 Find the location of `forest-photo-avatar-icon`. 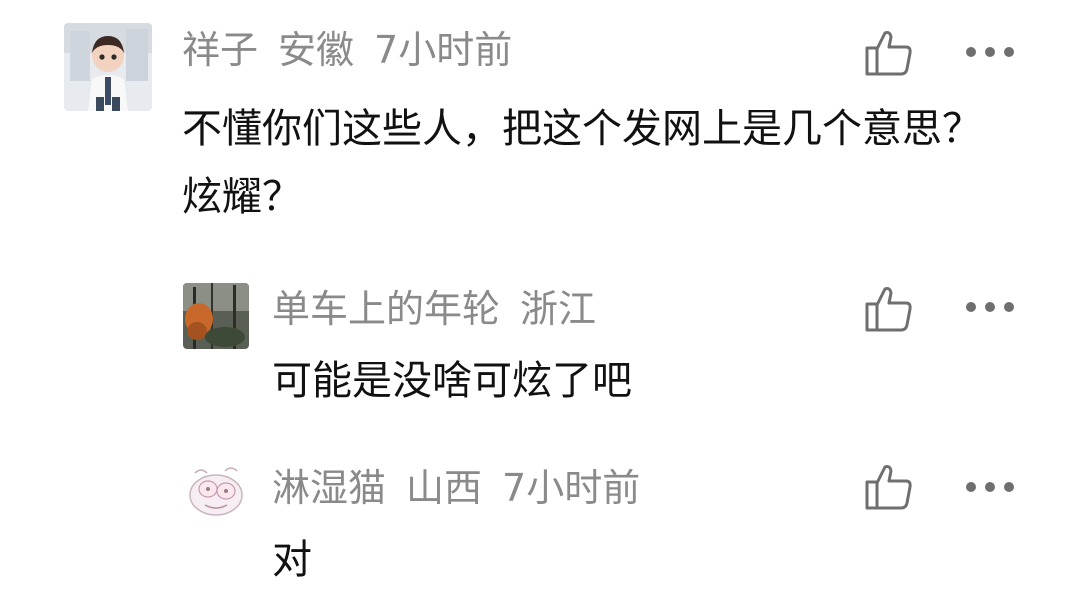

forest-photo-avatar-icon is located at coordinates (216, 316).